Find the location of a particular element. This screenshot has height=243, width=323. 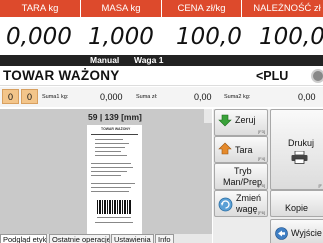

tare-key: [F4] is located at coordinates (261, 158).